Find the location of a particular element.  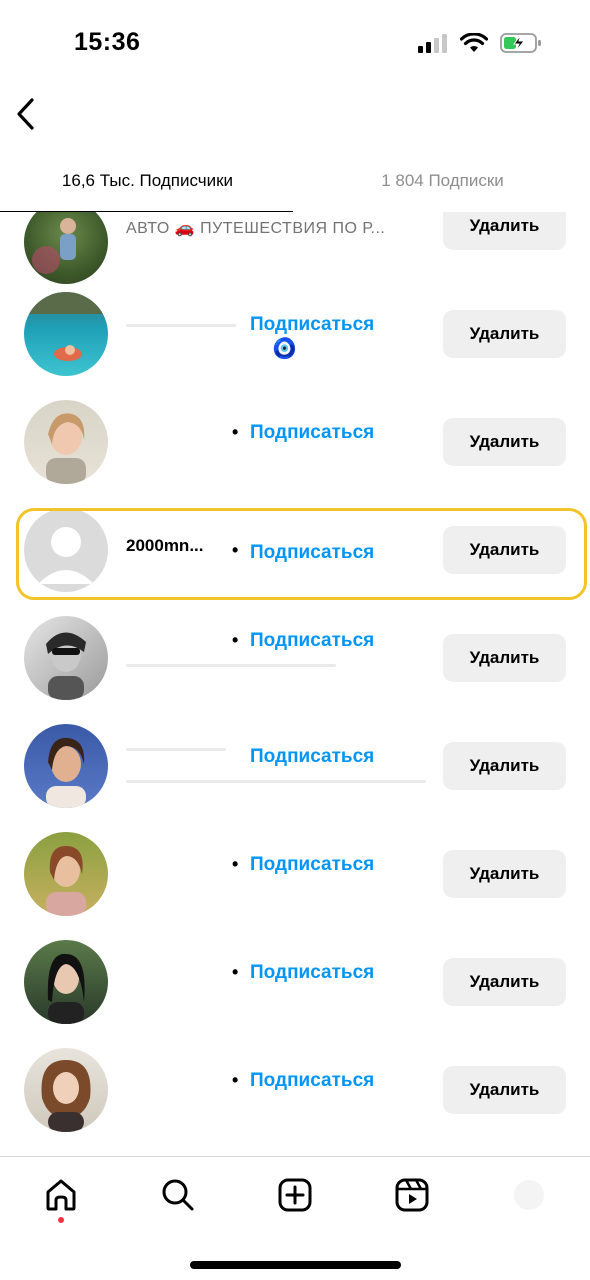

status-bar: 15:36 is located at coordinates (295, 44).